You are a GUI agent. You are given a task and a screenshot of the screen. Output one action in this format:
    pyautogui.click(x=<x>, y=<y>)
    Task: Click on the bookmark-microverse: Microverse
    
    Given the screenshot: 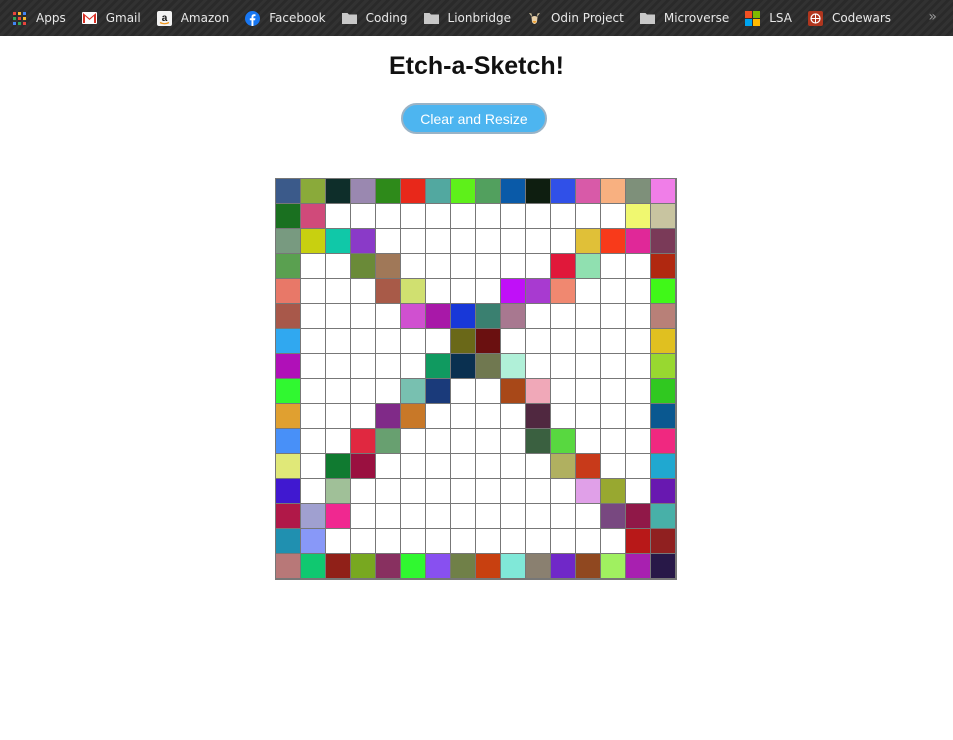 What is the action you would take?
    pyautogui.click(x=684, y=18)
    